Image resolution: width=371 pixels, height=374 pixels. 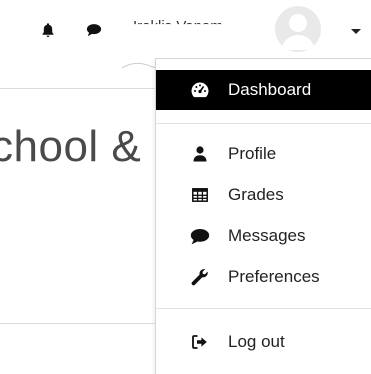 What do you see at coordinates (267, 235) in the screenshot?
I see `menu-item-label: Messages` at bounding box center [267, 235].